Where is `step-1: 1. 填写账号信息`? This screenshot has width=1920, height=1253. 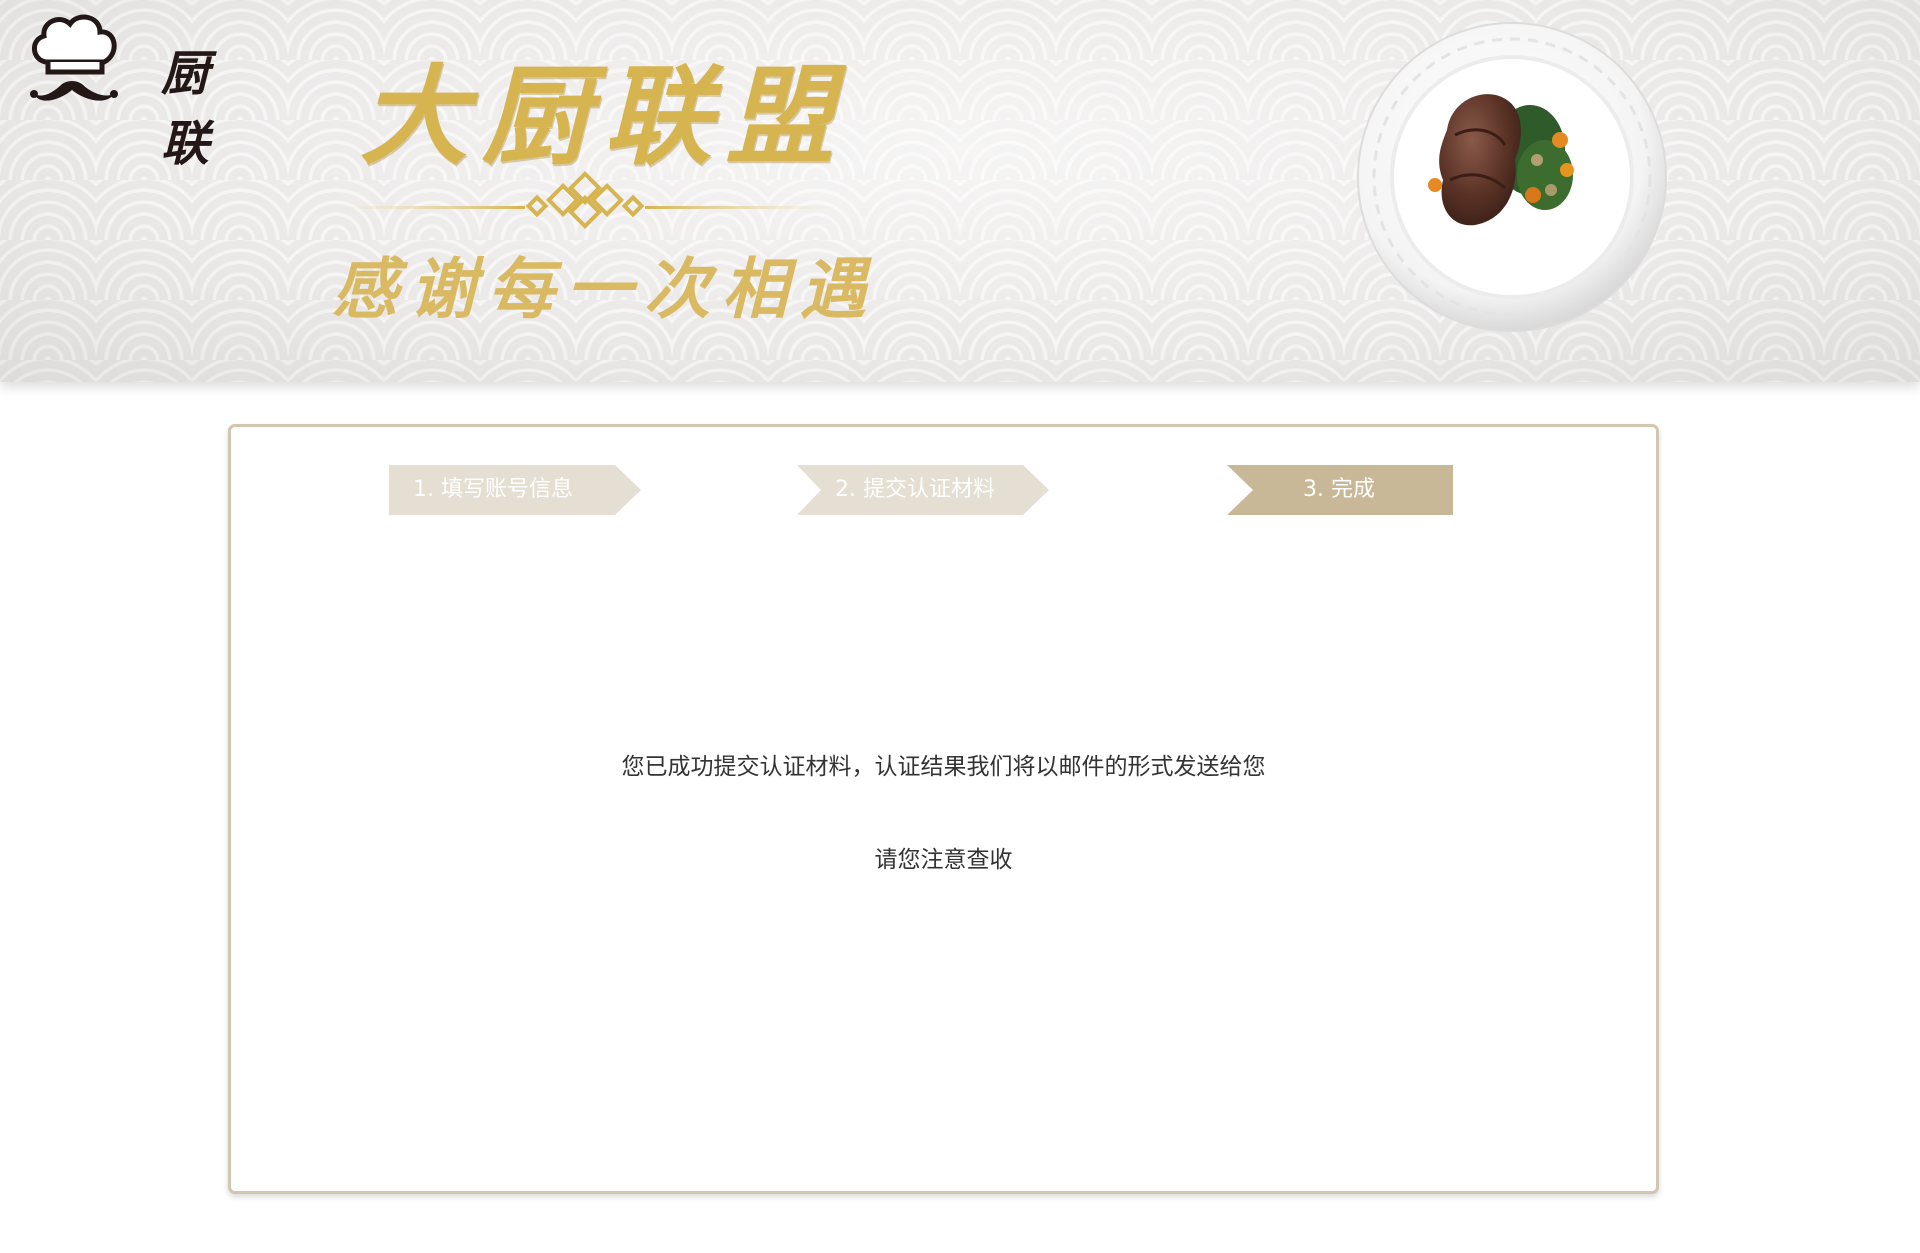 step-1: 1. 填写账号信息 is located at coordinates (515, 490).